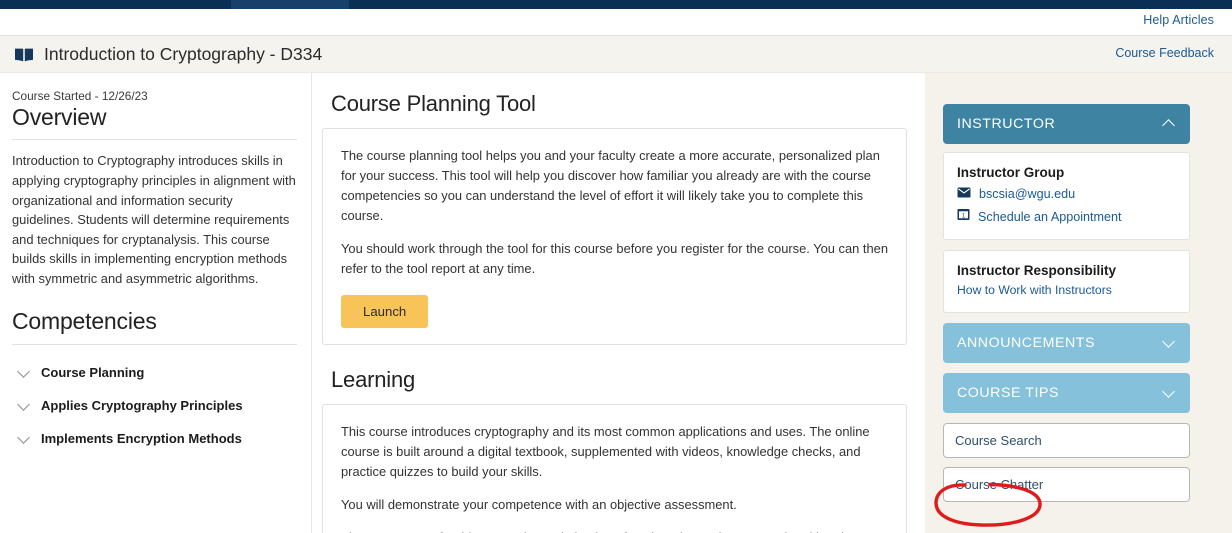 The height and width of the screenshot is (533, 1232). What do you see at coordinates (1008, 393) in the screenshot?
I see `course-tips-panel-label: COURSE TIPS` at bounding box center [1008, 393].